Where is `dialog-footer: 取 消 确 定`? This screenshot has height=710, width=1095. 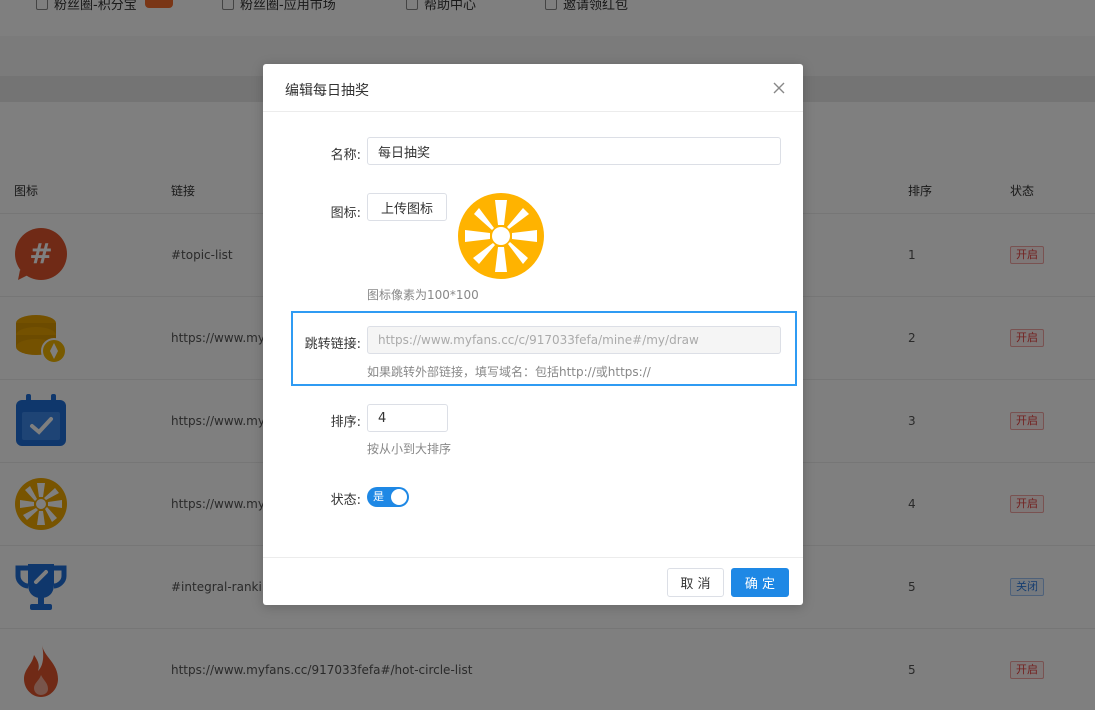
dialog-footer: 取 消 确 定 is located at coordinates (533, 581).